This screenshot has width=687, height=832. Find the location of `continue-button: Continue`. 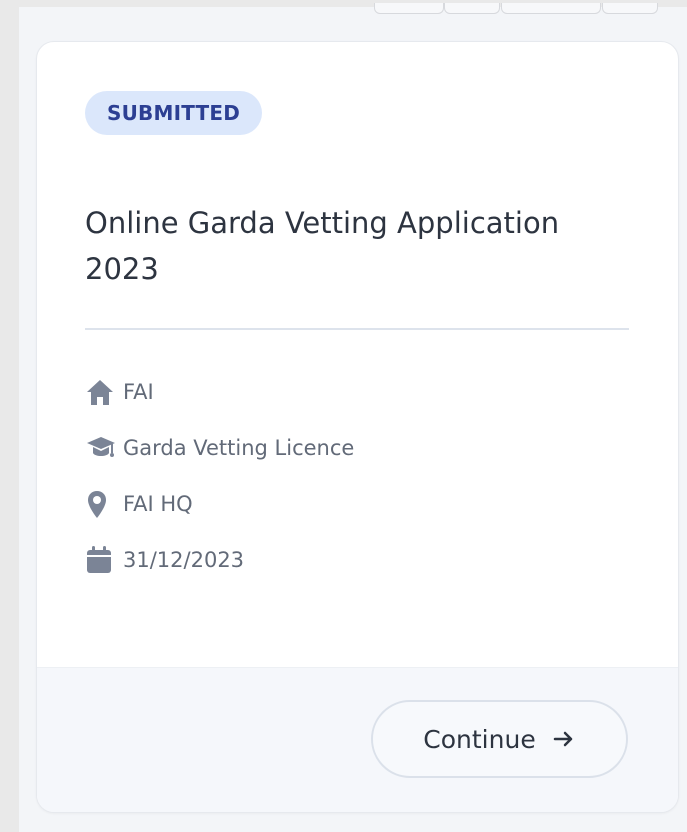

continue-button: Continue is located at coordinates (499, 739).